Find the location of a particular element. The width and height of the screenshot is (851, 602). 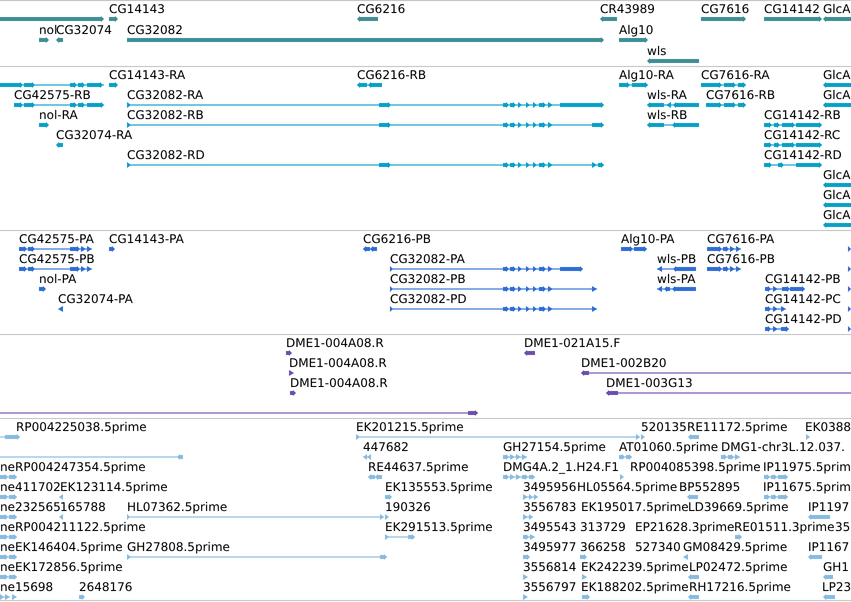

feature-label: CG7616-PA is located at coordinates (740, 239).